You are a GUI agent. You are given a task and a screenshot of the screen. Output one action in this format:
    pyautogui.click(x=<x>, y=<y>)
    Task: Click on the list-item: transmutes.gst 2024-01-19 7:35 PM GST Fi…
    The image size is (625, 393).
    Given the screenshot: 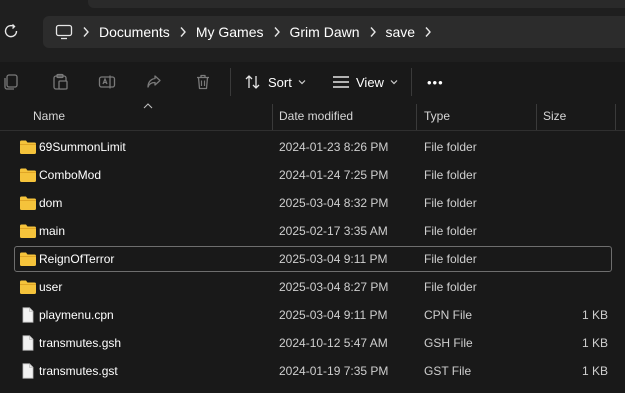 What is the action you would take?
    pyautogui.click(x=313, y=371)
    